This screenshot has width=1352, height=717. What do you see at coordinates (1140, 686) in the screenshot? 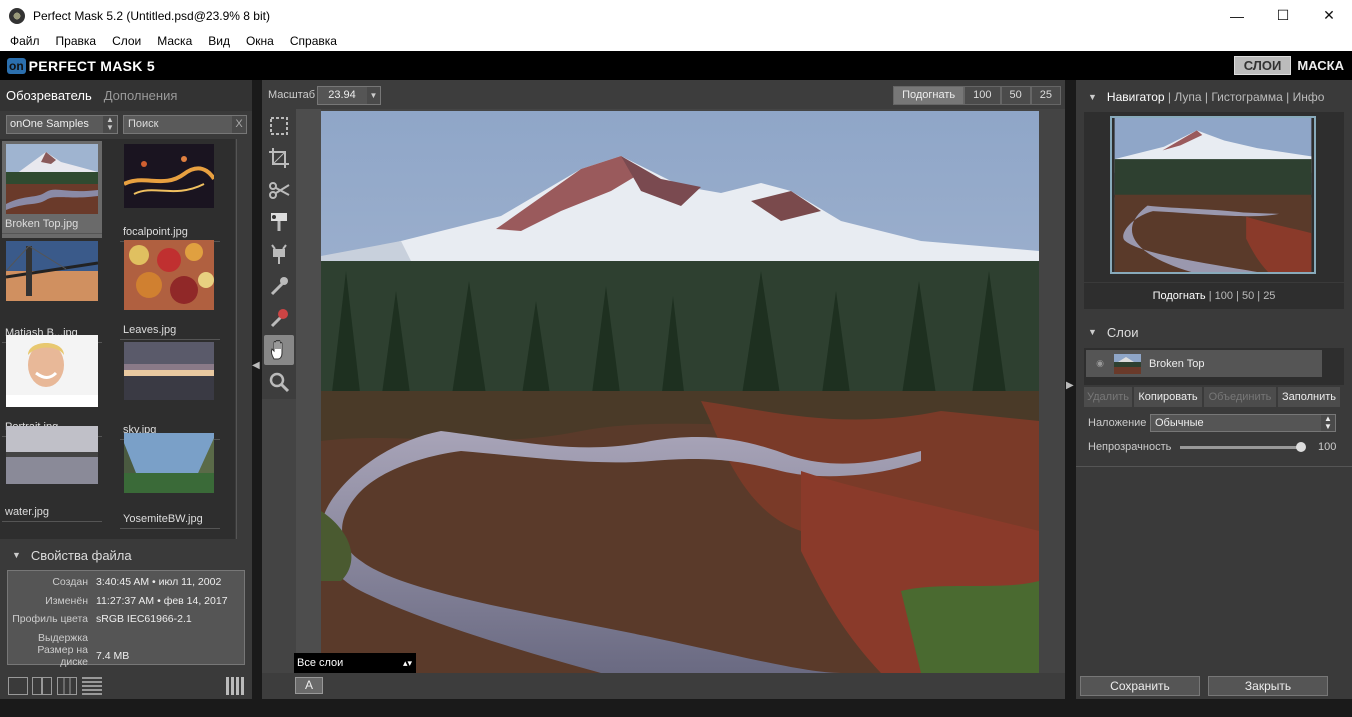
I see `save-button: Сохранить` at bounding box center [1140, 686].